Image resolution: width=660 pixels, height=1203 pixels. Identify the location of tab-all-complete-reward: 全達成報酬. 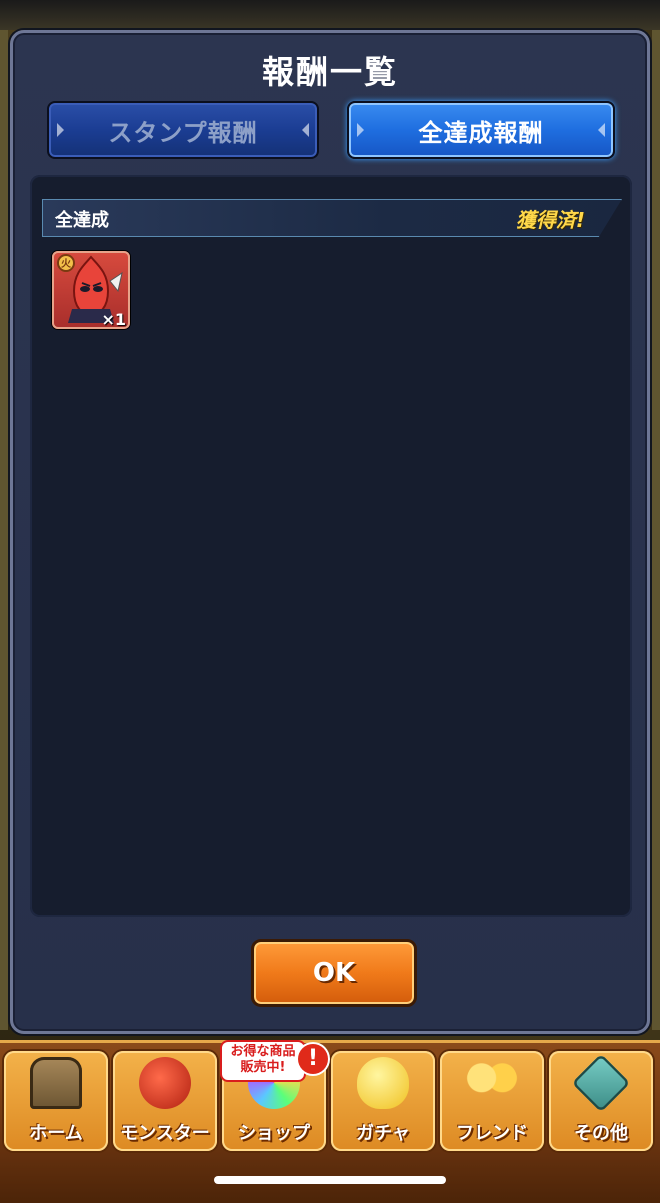
(481, 130).